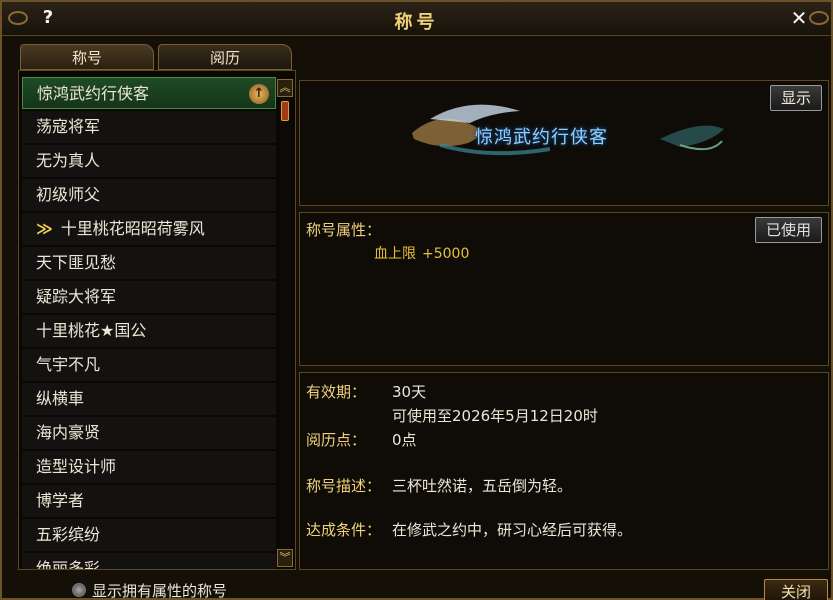 Image resolution: width=833 pixels, height=600 pixels. What do you see at coordinates (495, 416) in the screenshot?
I see `validity-until: 可使用至2026年5月12日20时` at bounding box center [495, 416].